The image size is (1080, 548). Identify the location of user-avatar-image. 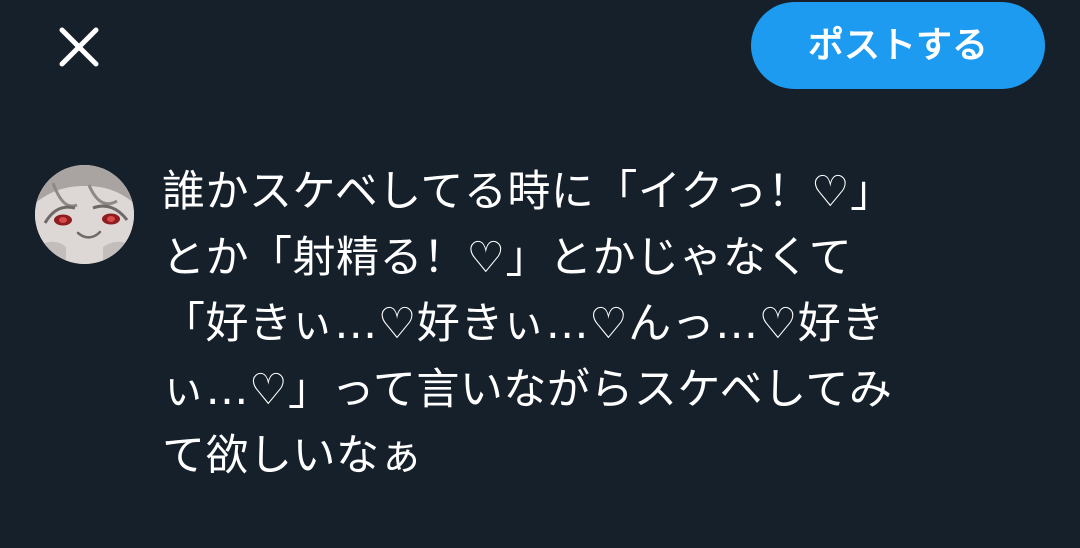
(84, 214).